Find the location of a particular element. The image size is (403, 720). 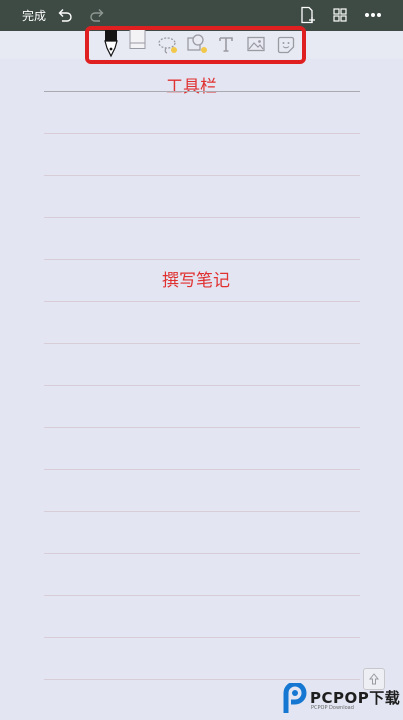

toolbar-highlight-box is located at coordinates (195, 45).